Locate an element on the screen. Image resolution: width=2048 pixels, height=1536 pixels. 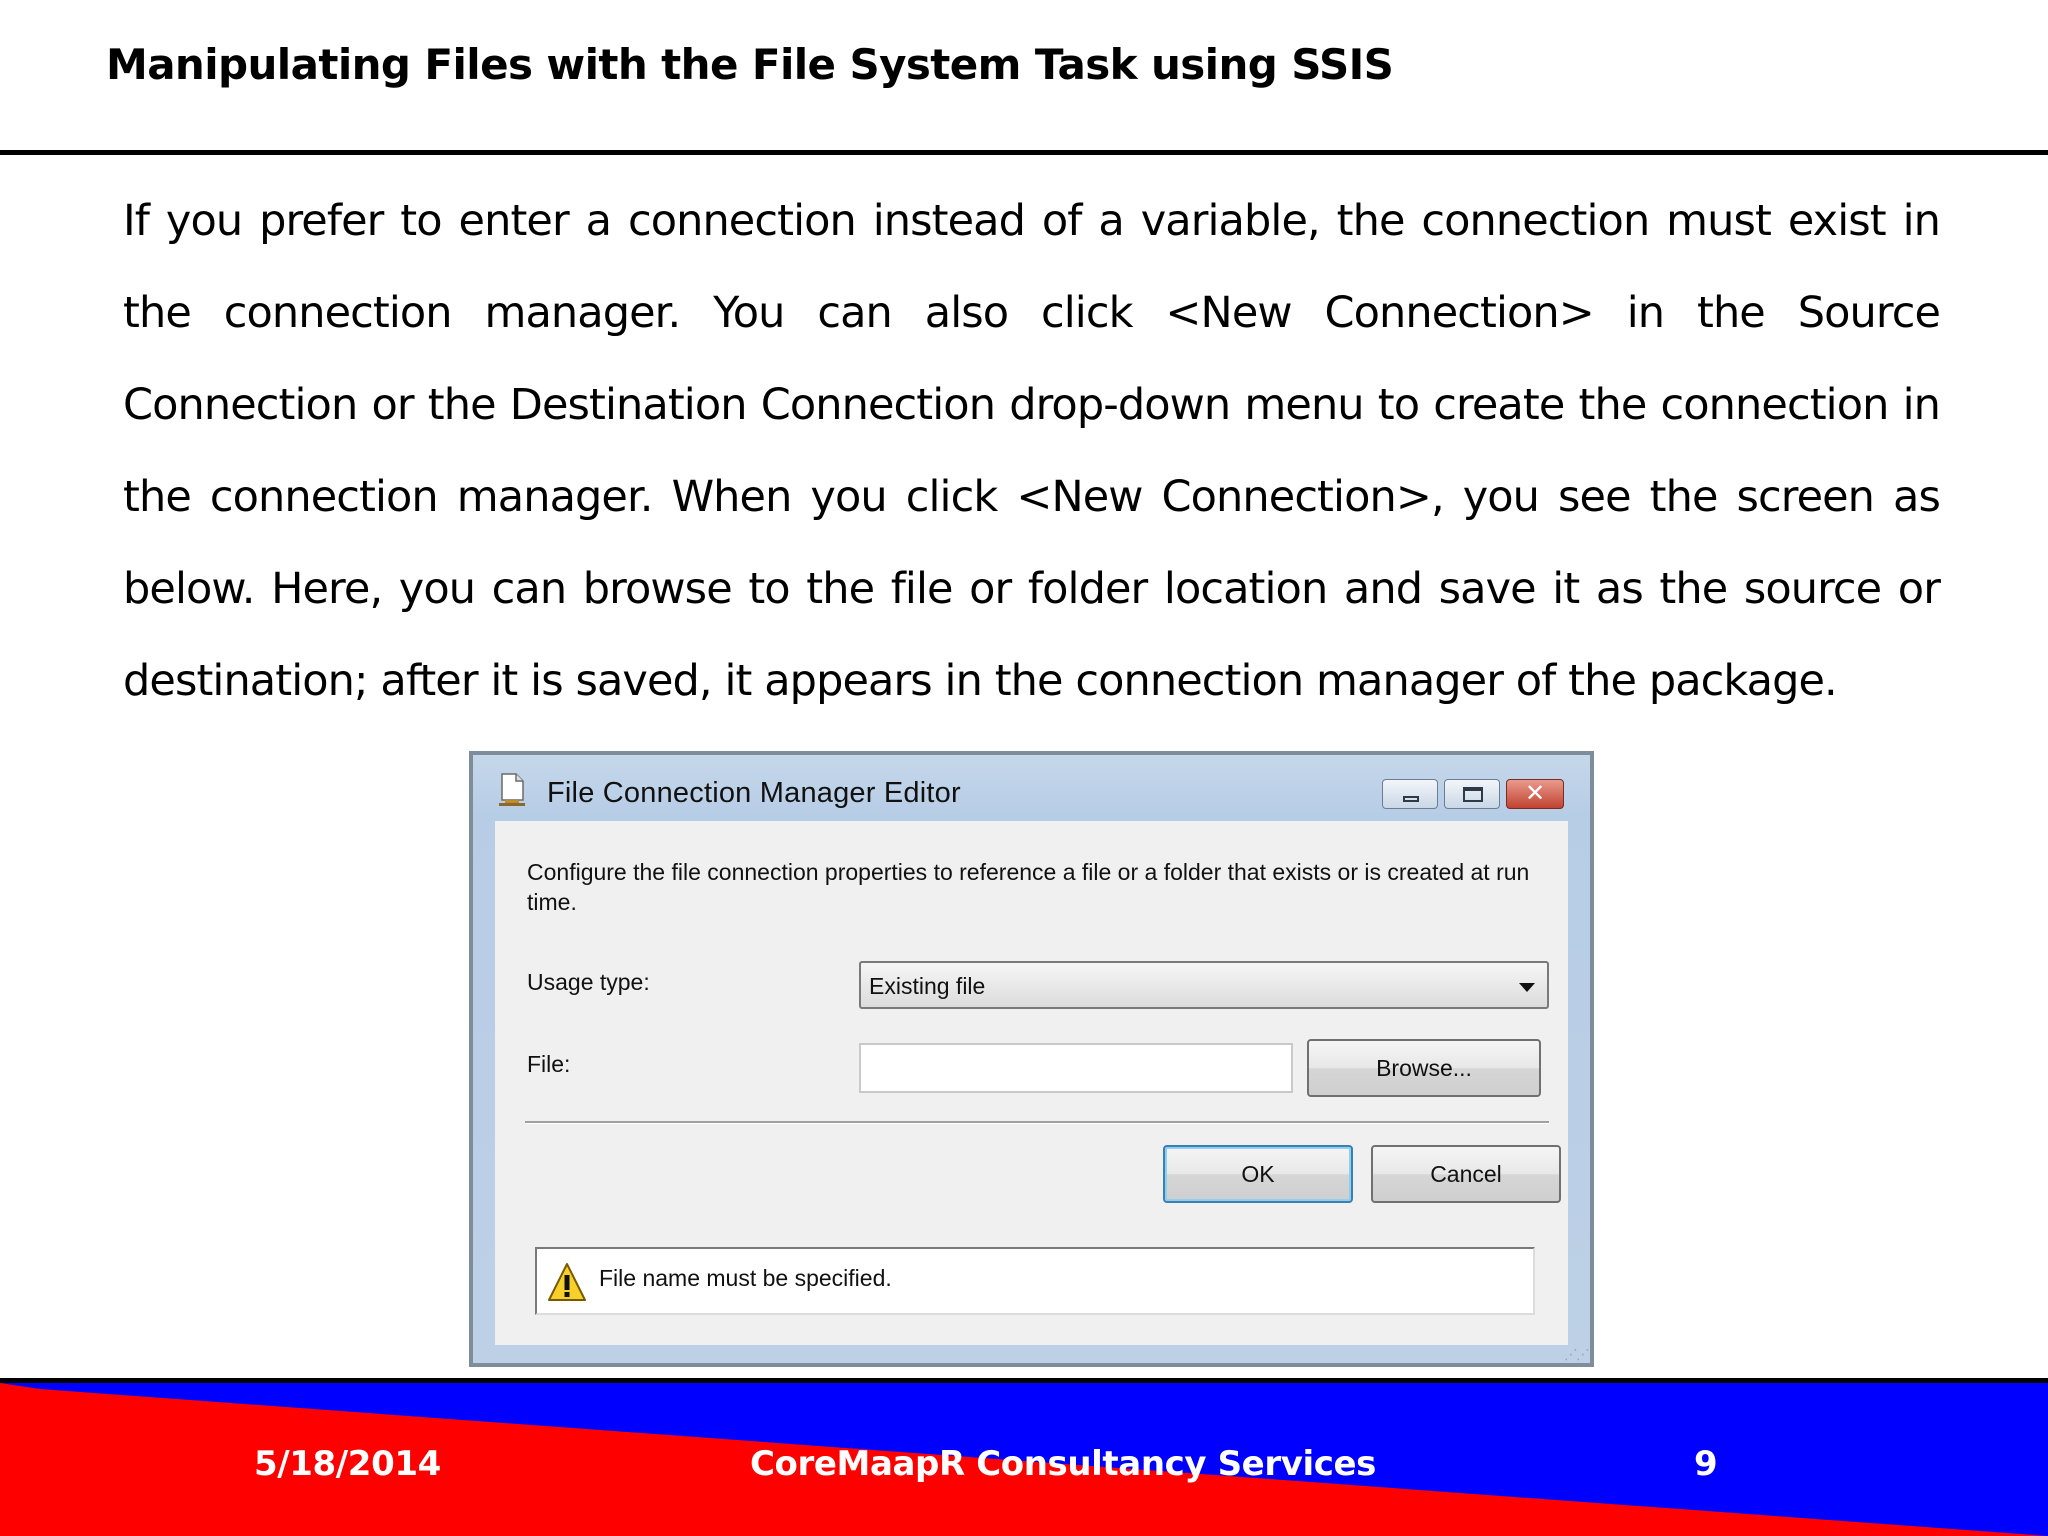
status-message-box: File name must be specified. is located at coordinates (1035, 1281).